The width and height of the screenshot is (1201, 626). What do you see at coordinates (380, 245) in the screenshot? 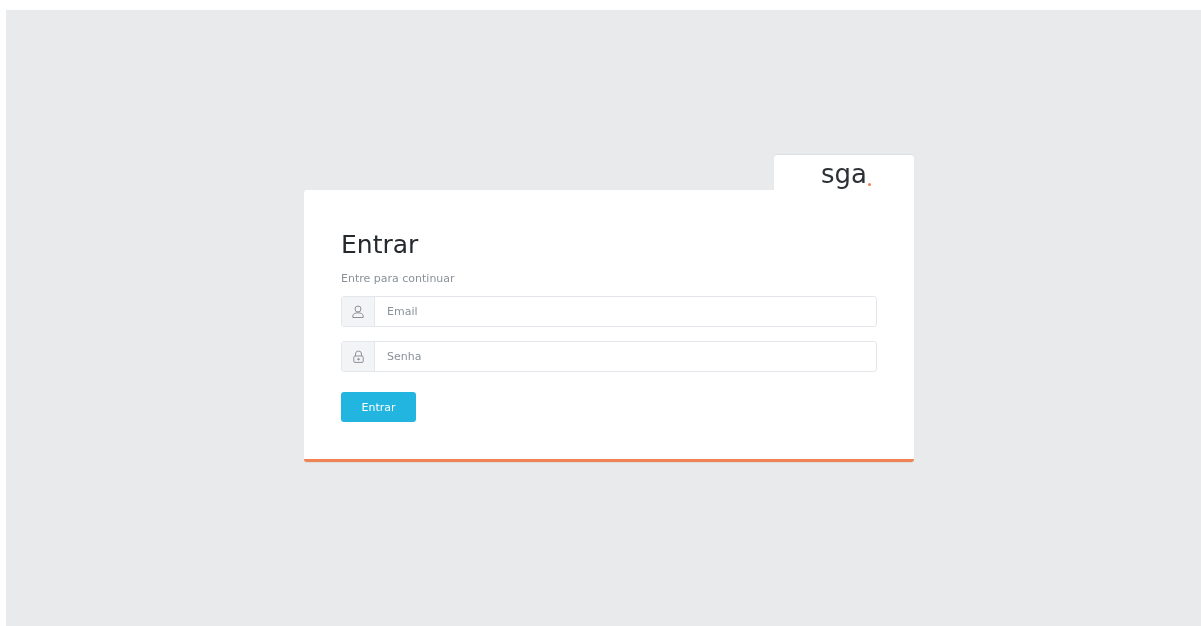
I see `page-title: Entrar` at bounding box center [380, 245].